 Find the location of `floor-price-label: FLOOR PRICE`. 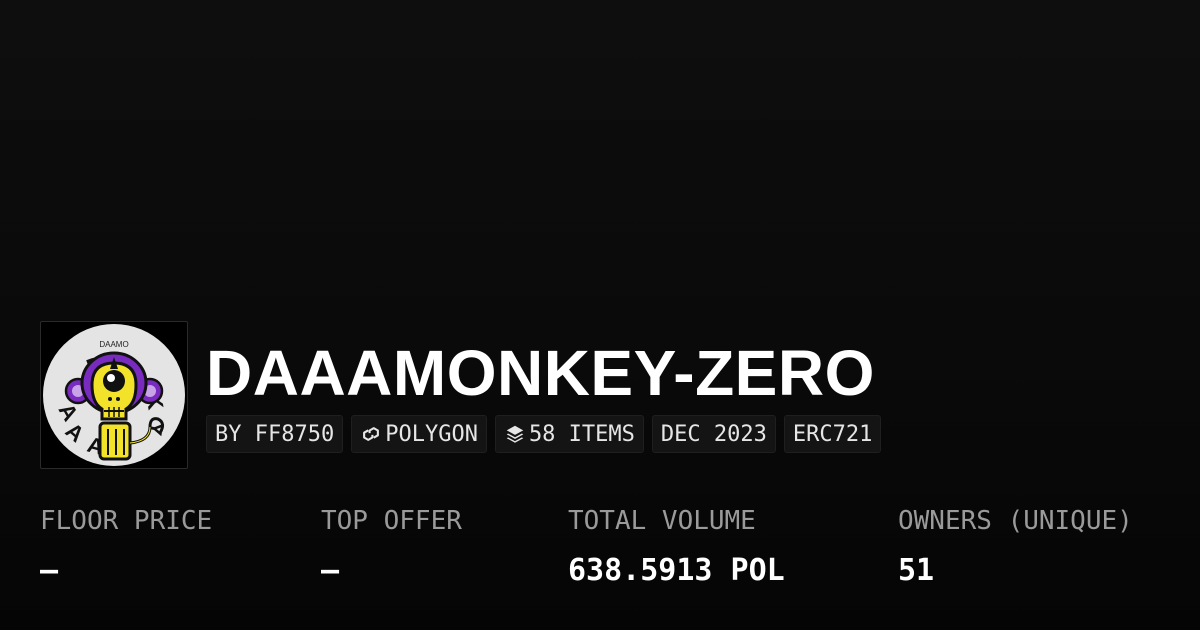

floor-price-label: FLOOR PRICE is located at coordinates (126, 521).